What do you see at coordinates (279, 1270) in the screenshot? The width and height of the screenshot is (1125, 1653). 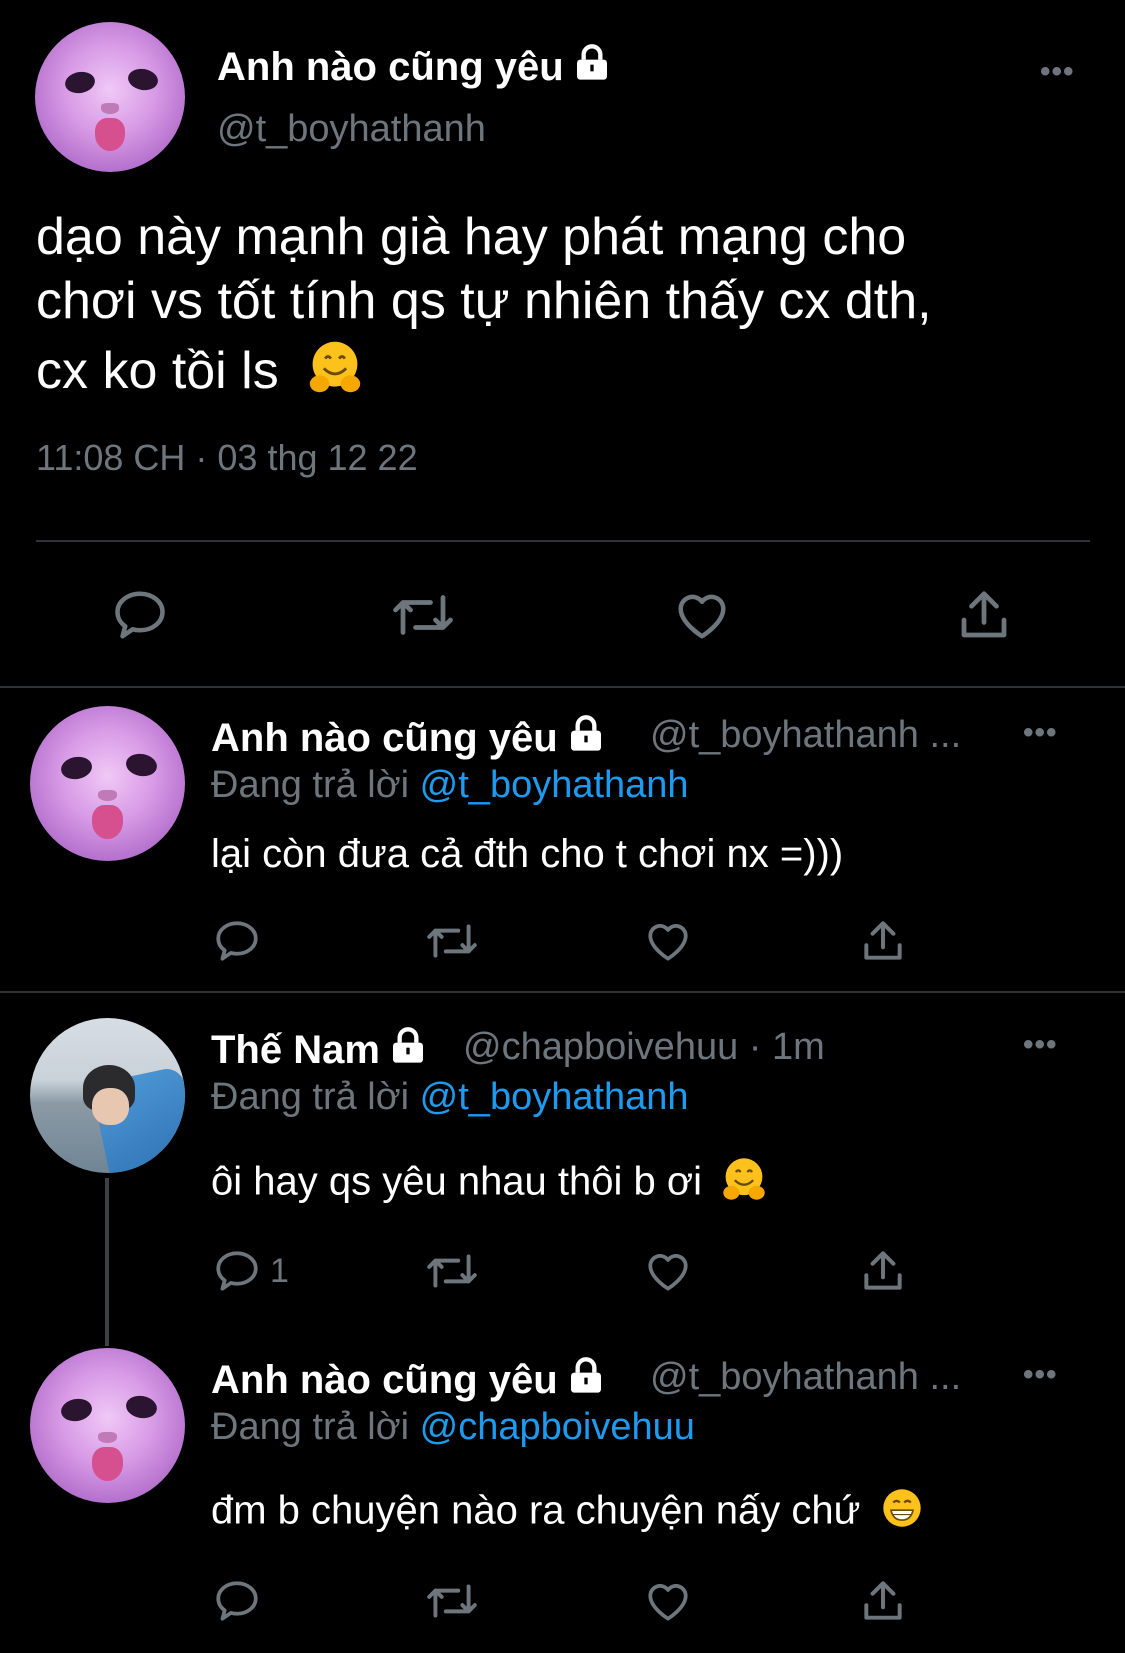 I see `reply-count: 1` at bounding box center [279, 1270].